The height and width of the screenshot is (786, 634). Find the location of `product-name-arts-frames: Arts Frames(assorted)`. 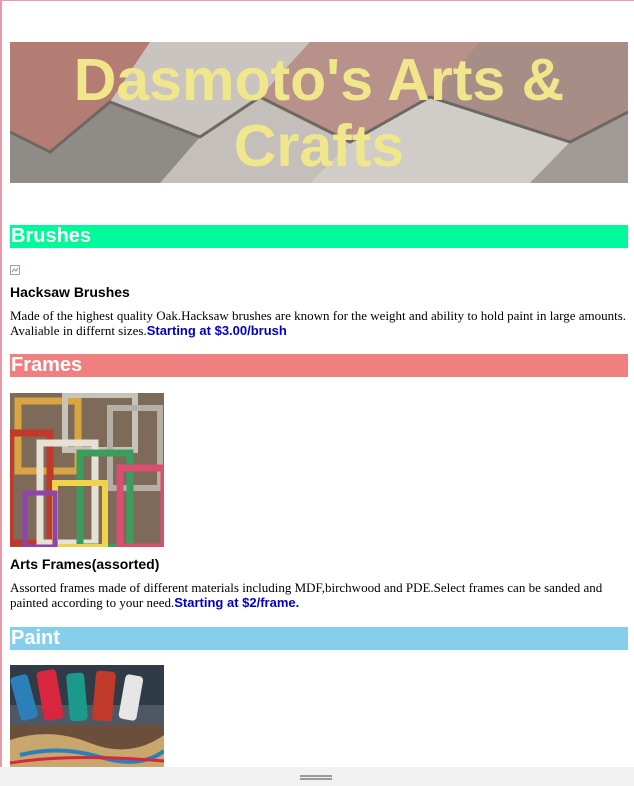

product-name-arts-frames: Arts Frames(assorted) is located at coordinates (85, 564).